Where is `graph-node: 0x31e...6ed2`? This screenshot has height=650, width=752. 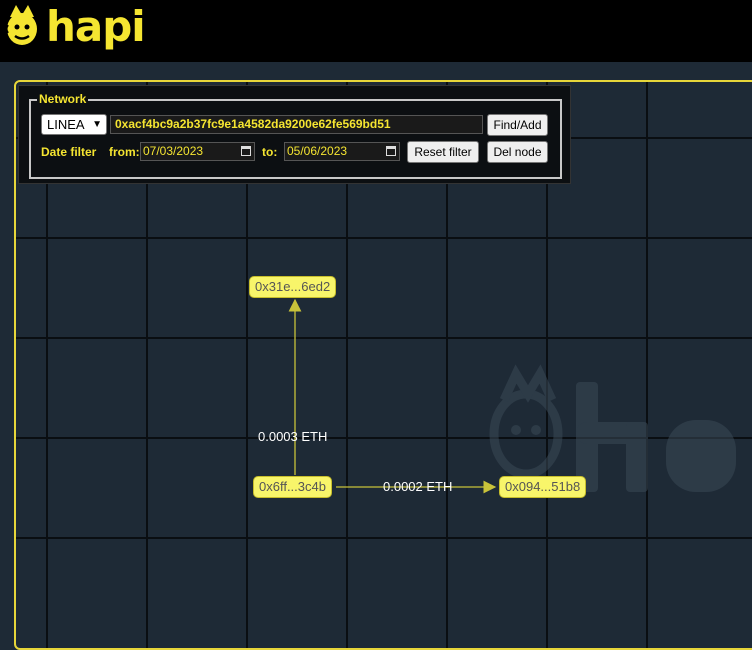 graph-node: 0x31e...6ed2 is located at coordinates (293, 287).